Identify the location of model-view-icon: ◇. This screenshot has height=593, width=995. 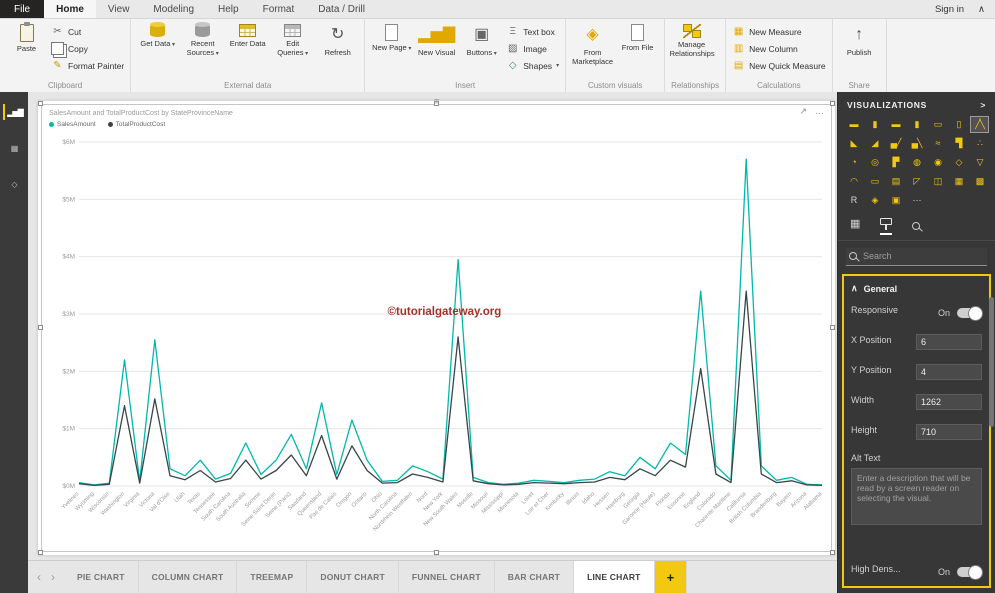
(14, 184).